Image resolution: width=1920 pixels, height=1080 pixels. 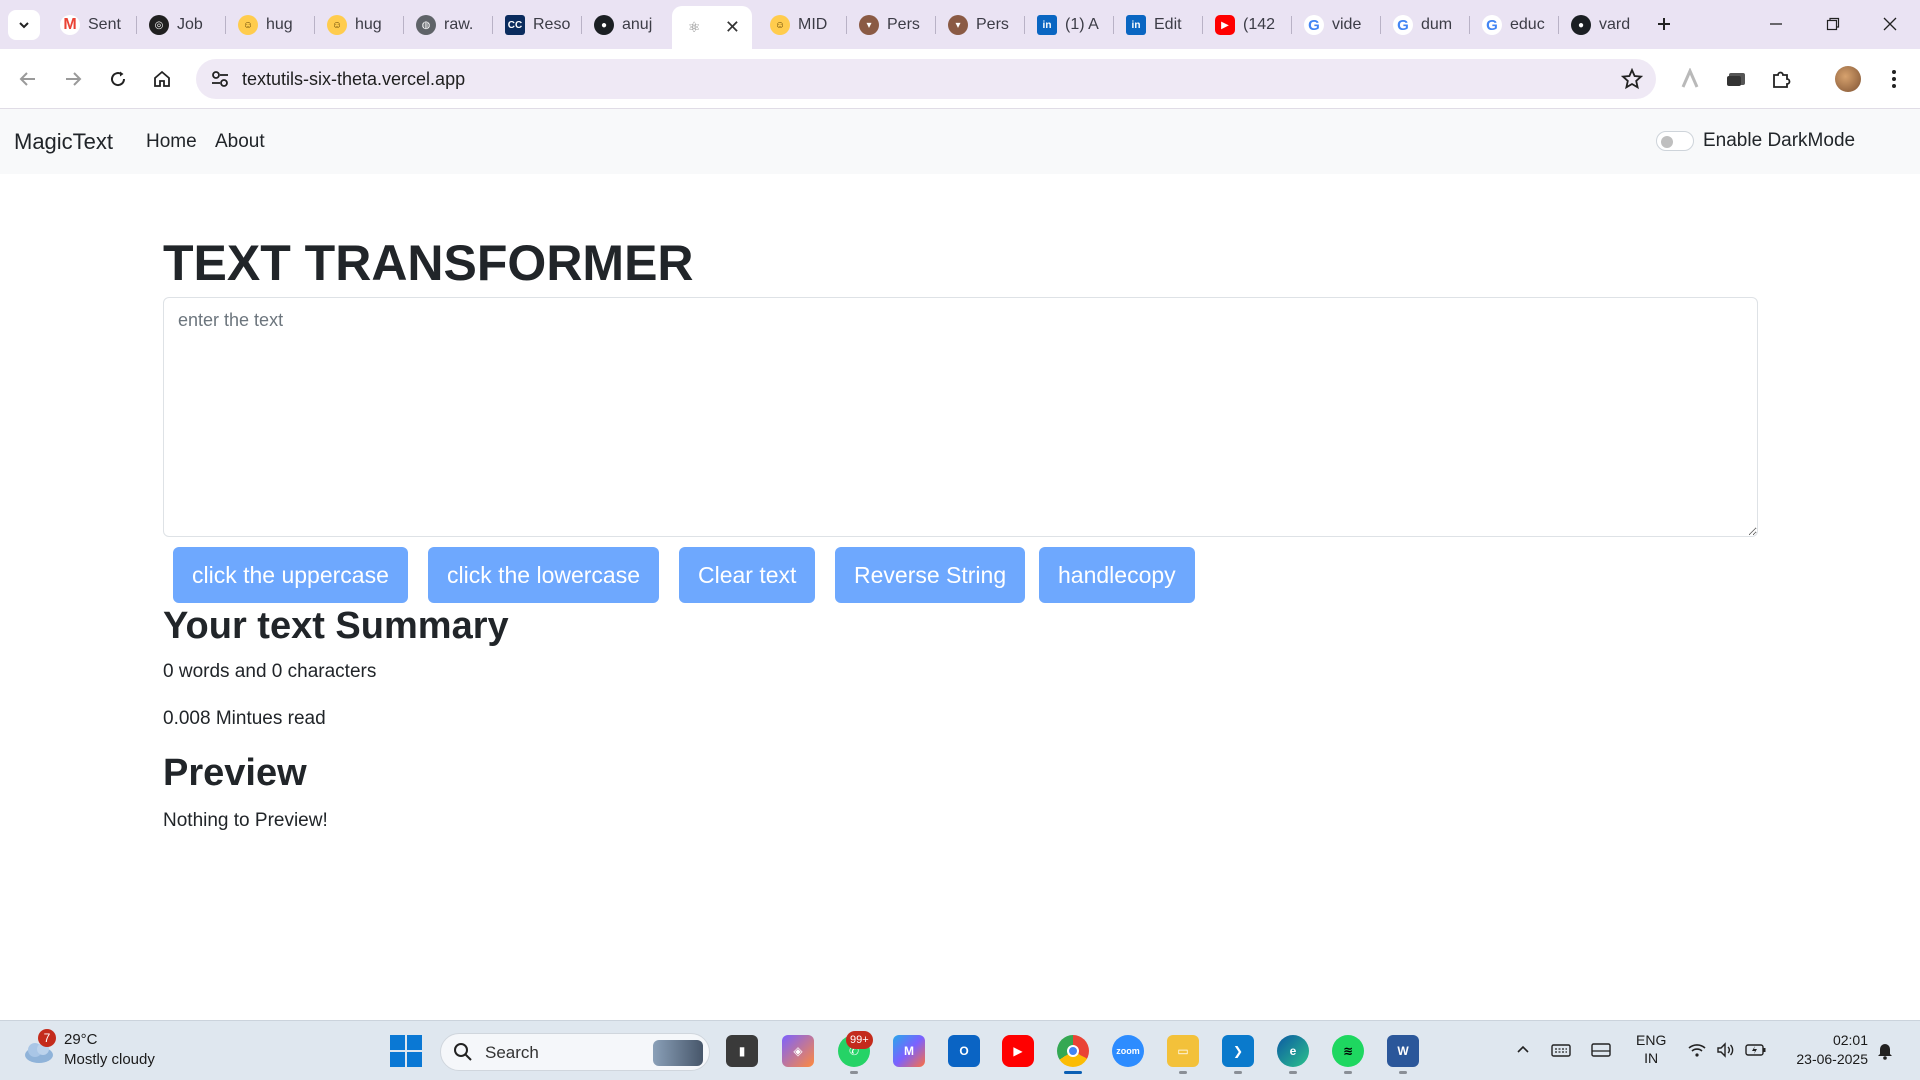 I want to click on profile-button, so click(x=1848, y=79).